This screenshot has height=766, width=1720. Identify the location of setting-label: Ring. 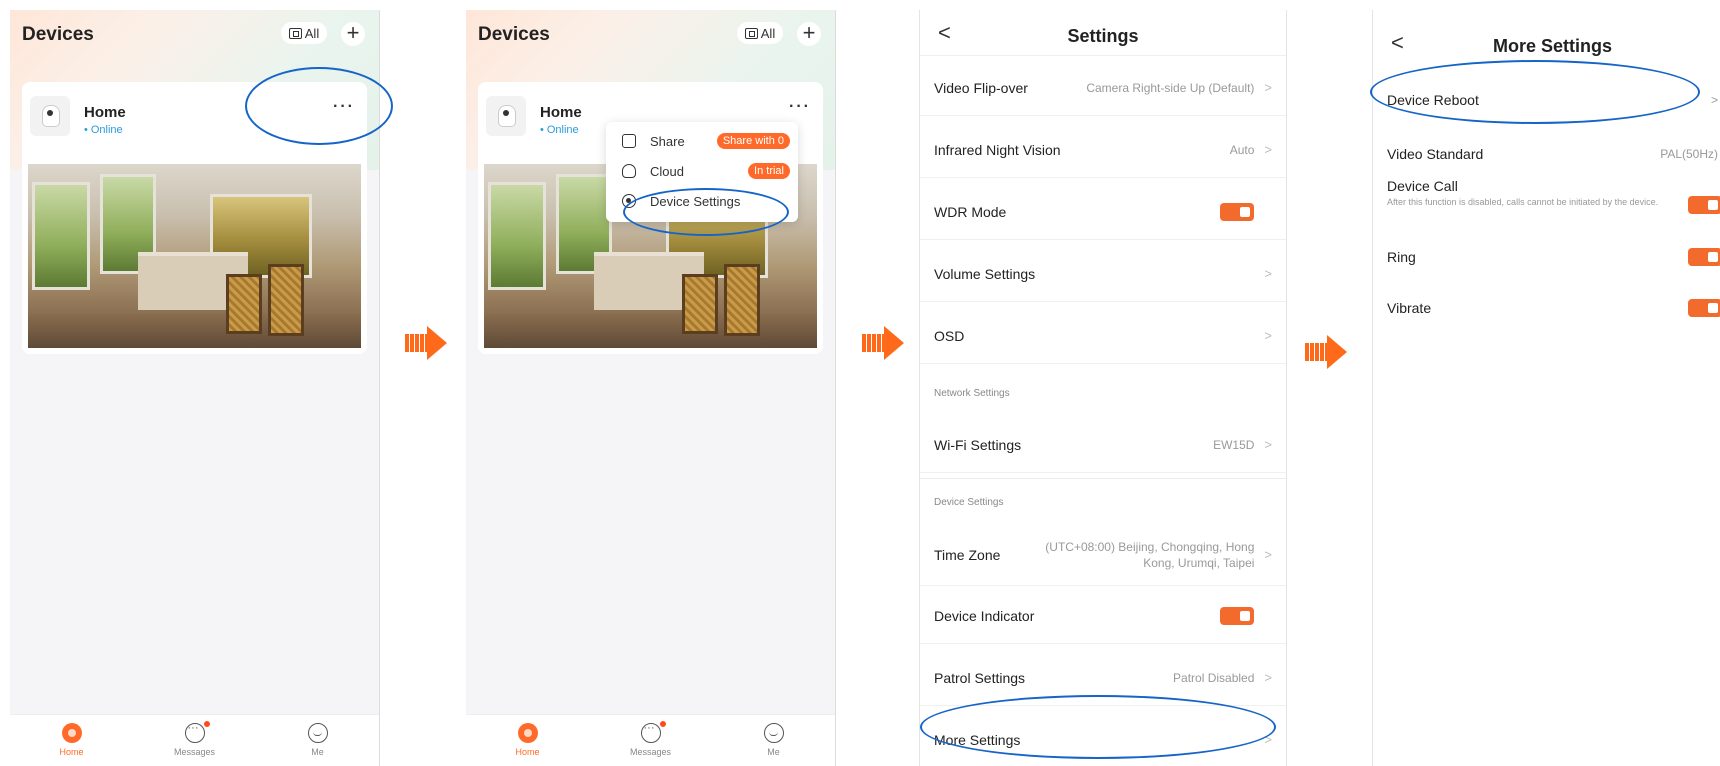
(1401, 257).